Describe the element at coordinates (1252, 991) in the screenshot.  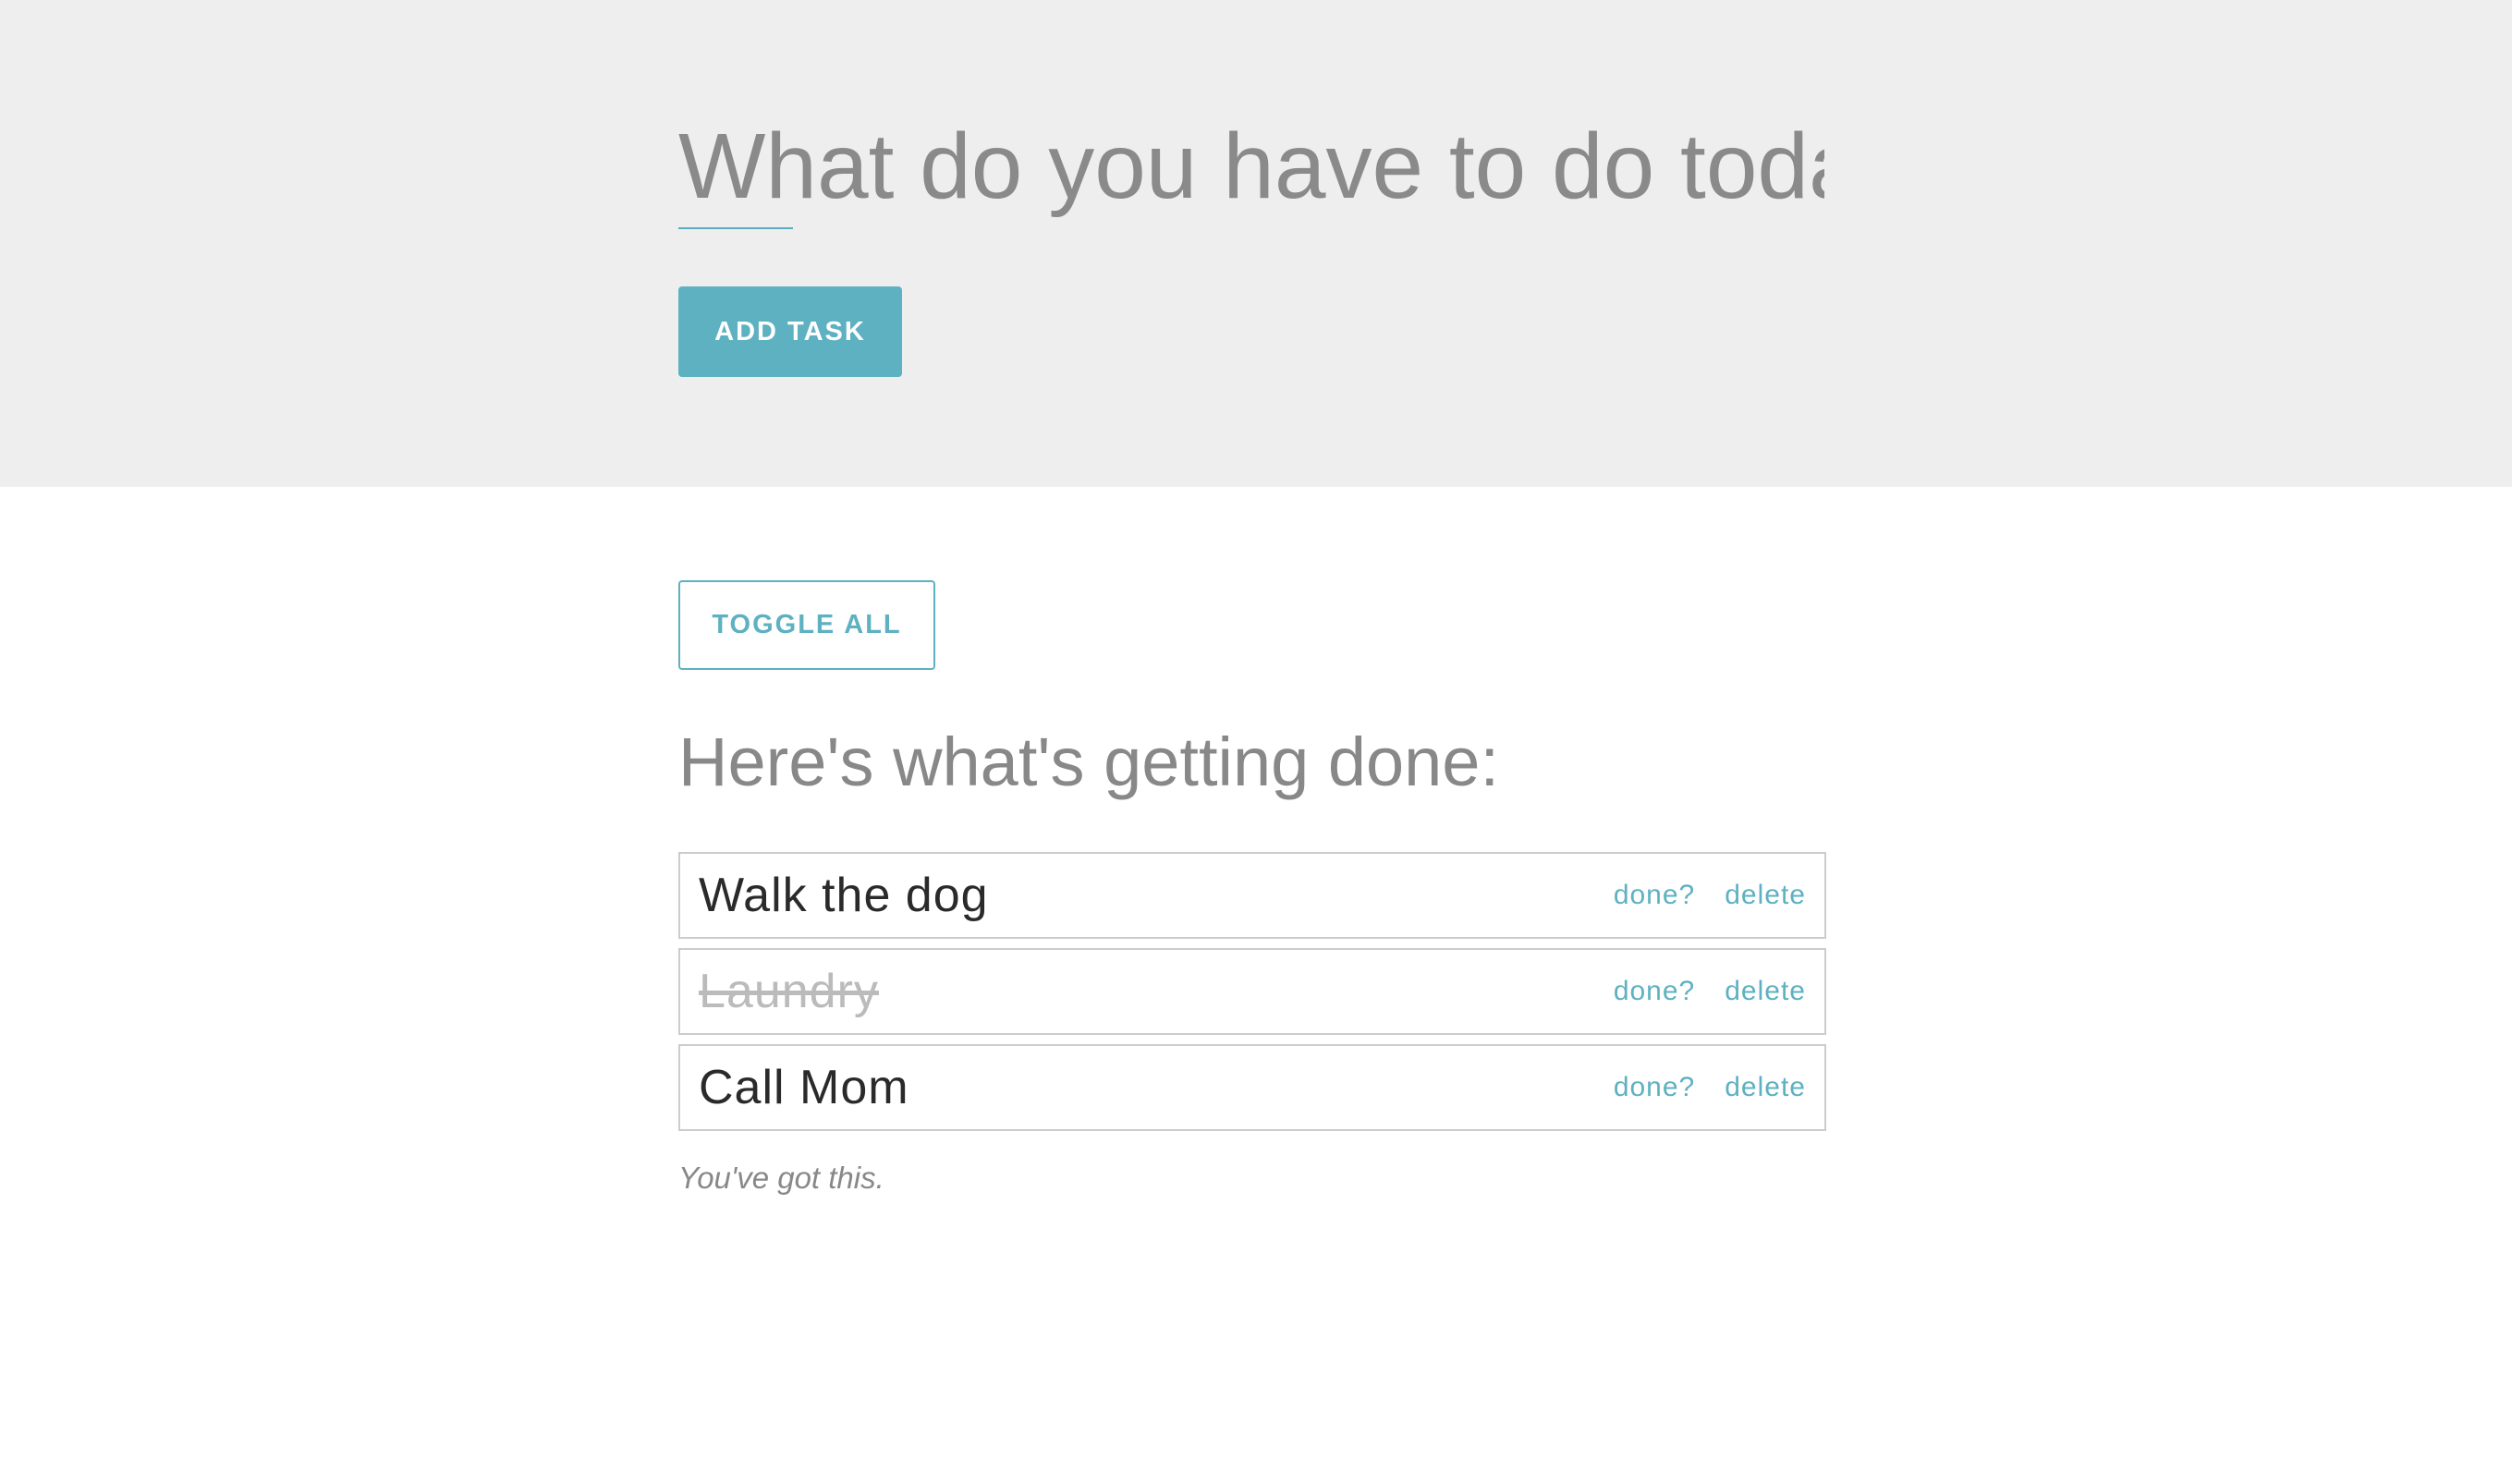
I see `task-item: Laundry done? delete` at that location.